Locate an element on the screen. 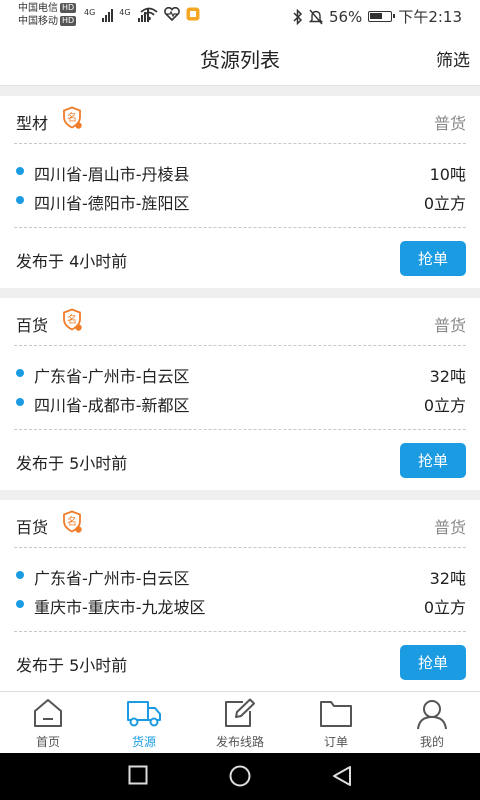  user-icon is located at coordinates (432, 715).